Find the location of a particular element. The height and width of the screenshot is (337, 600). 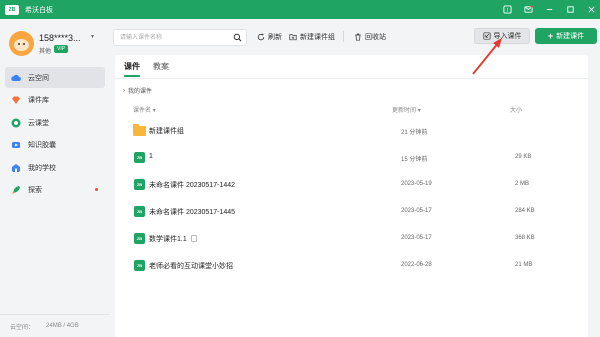

folder-icon is located at coordinates (139, 130).